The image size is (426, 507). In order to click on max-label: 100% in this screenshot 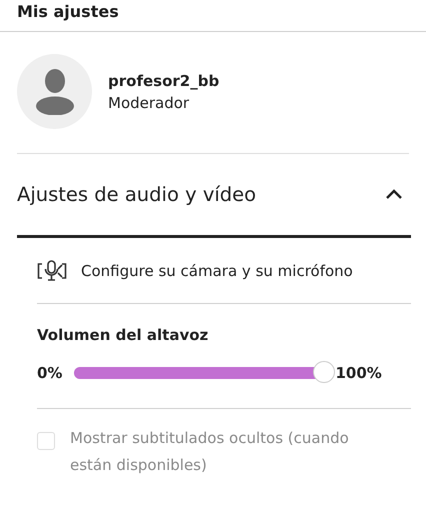, I will do `click(358, 373)`.